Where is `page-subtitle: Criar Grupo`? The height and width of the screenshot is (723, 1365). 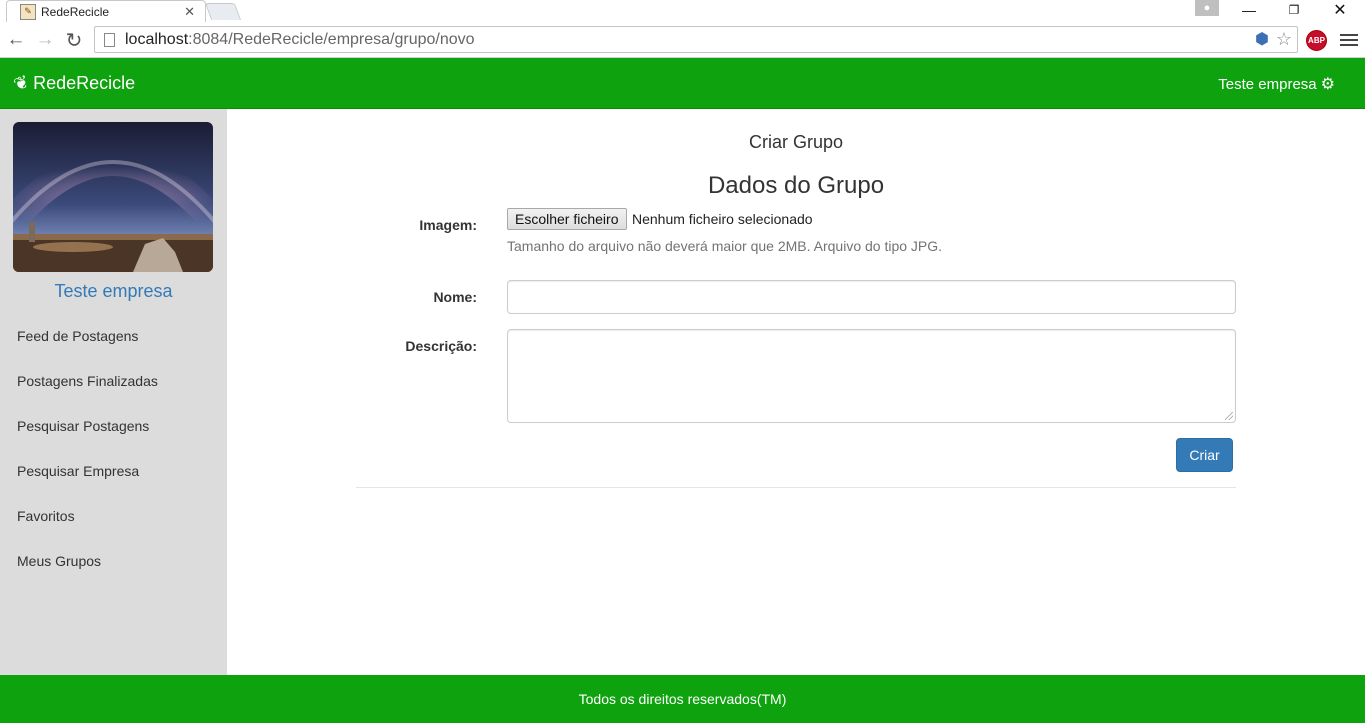
page-subtitle: Criar Grupo is located at coordinates (796, 142).